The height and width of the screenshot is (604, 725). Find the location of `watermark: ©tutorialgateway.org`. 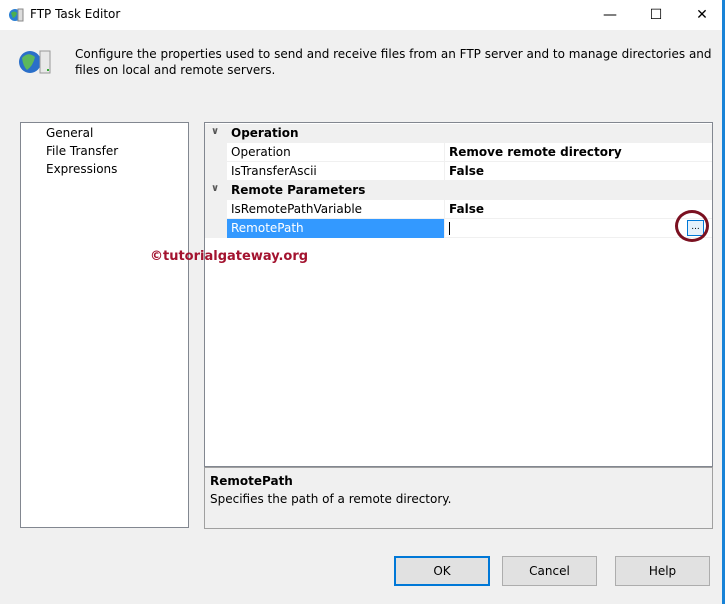

watermark: ©tutorialgateway.org is located at coordinates (229, 256).